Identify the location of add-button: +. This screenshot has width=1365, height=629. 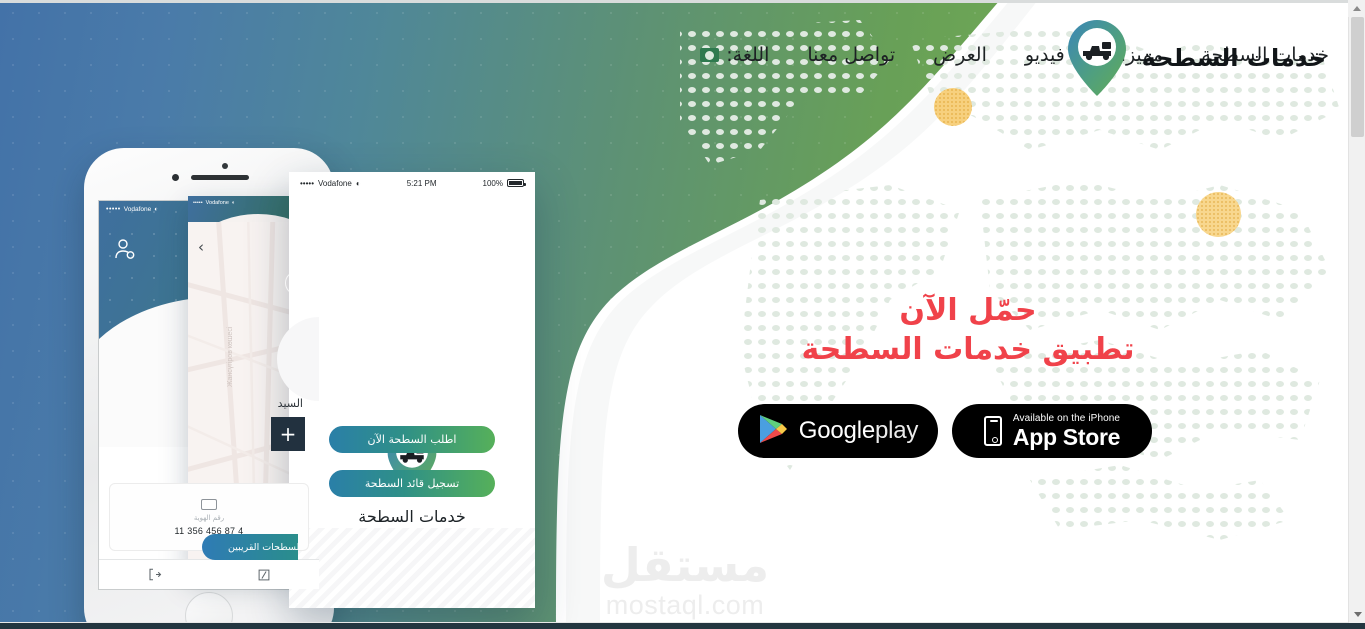
(288, 434).